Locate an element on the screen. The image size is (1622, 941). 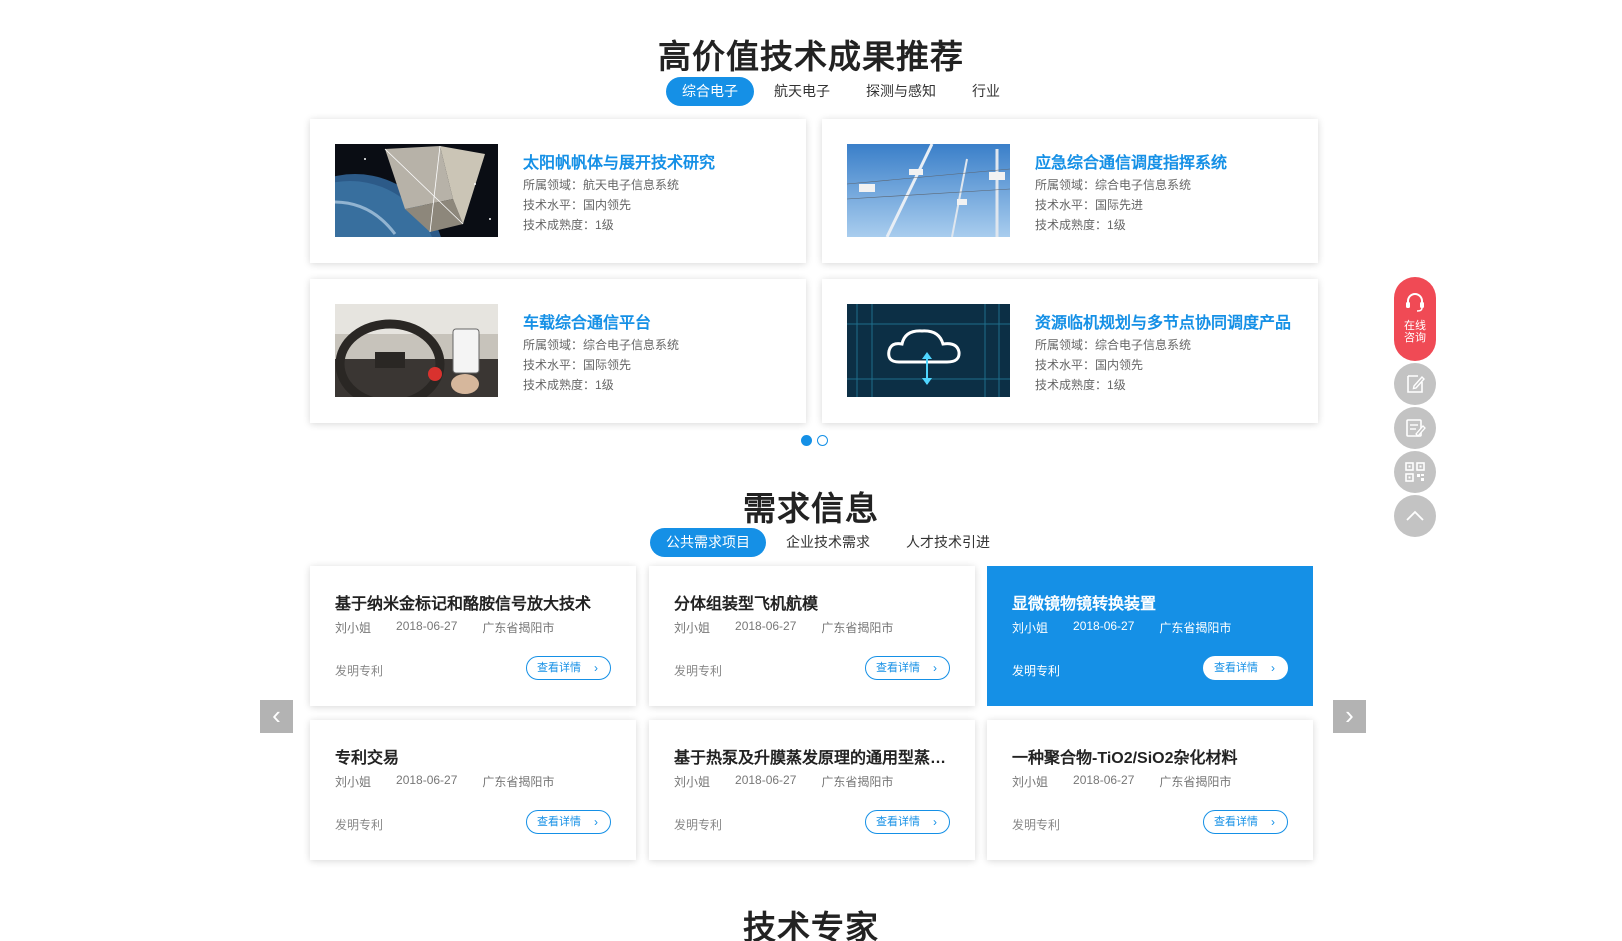
achievement-title: 车载综合通信平台 is located at coordinates (587, 321).